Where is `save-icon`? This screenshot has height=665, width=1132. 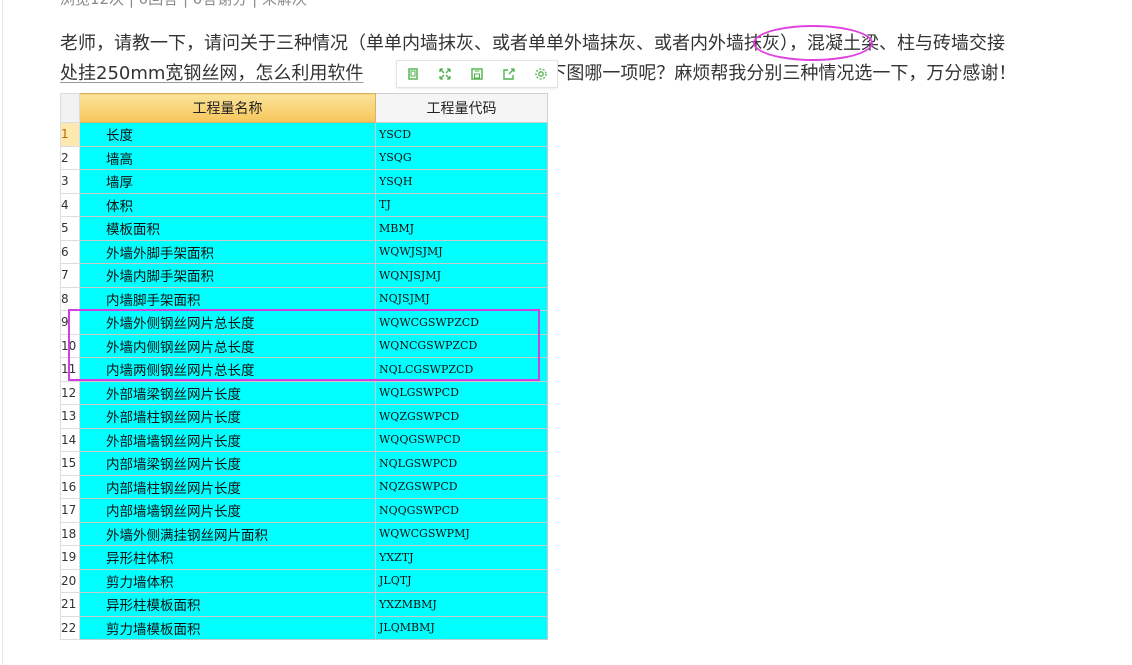
save-icon is located at coordinates (477, 74).